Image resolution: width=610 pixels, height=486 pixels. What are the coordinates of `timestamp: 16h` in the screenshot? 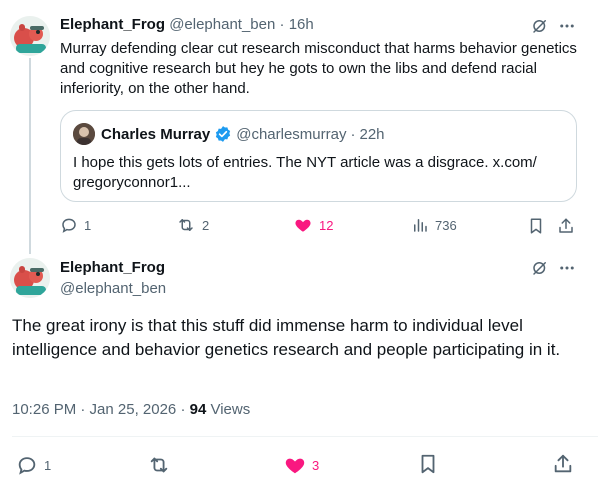 It's located at (301, 24).